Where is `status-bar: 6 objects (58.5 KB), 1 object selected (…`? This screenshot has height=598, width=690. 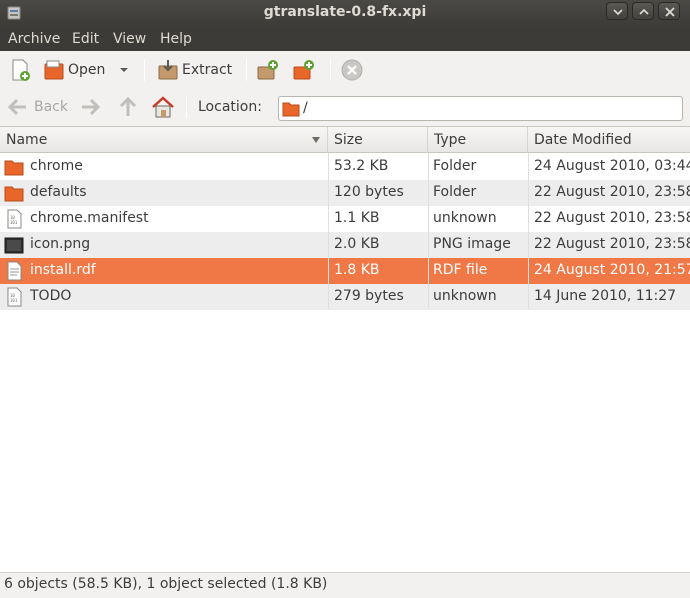
status-bar: 6 objects (58.5 KB), 1 object selected (… is located at coordinates (345, 585).